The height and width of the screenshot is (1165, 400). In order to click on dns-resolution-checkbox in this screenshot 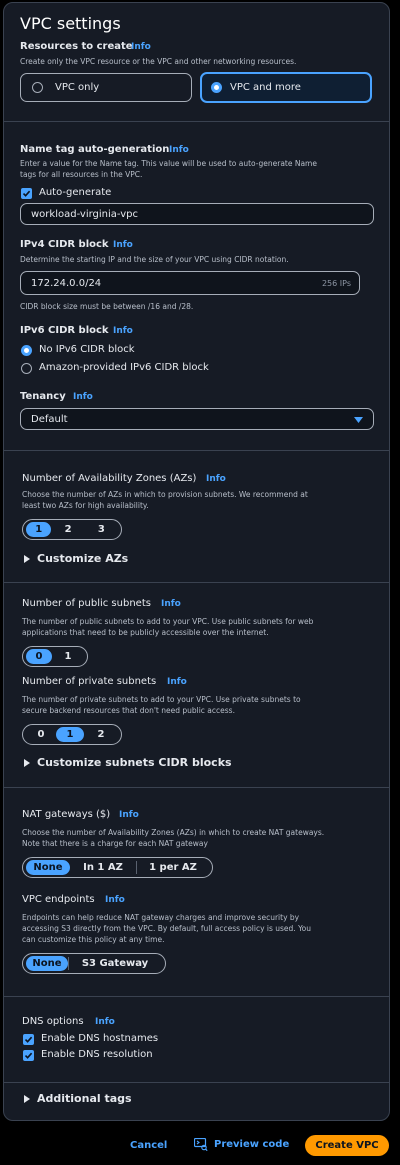, I will do `click(28, 1055)`.